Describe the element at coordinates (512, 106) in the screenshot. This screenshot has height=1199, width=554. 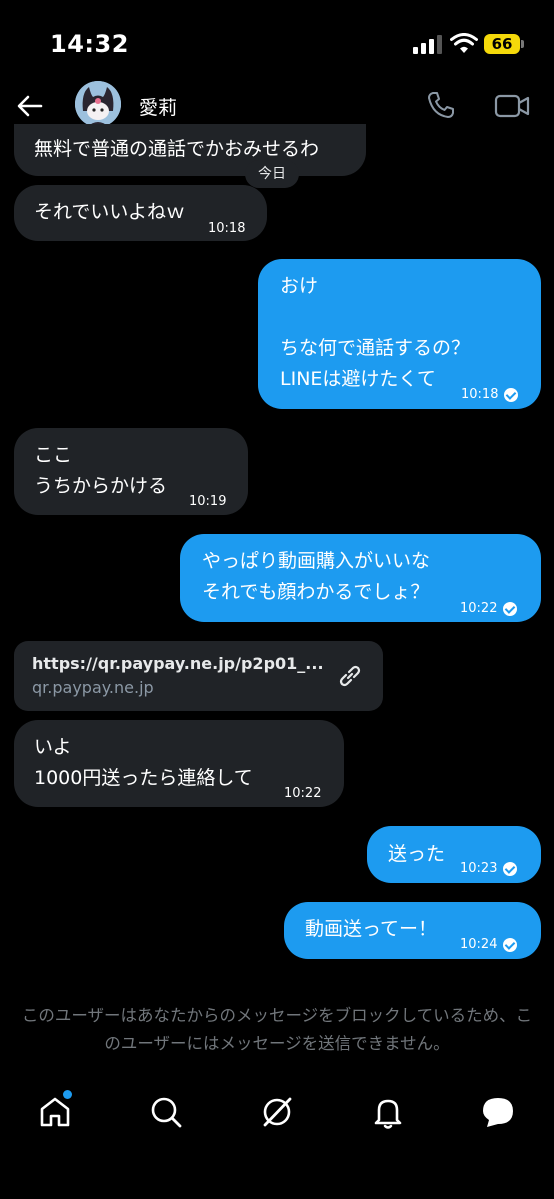
I see `video-camera-icon` at that location.